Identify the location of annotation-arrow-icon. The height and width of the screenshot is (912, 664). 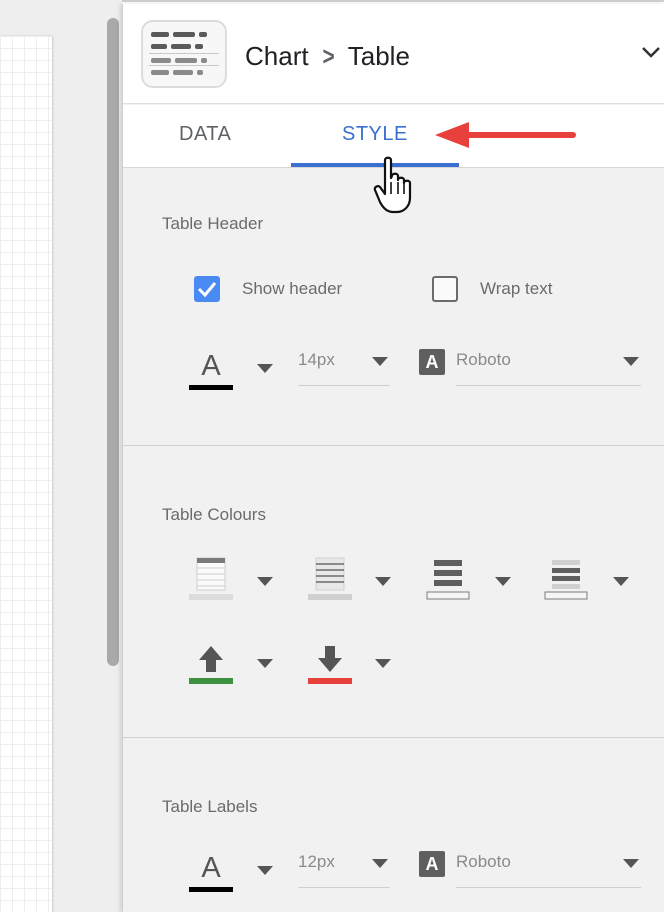
(505, 135).